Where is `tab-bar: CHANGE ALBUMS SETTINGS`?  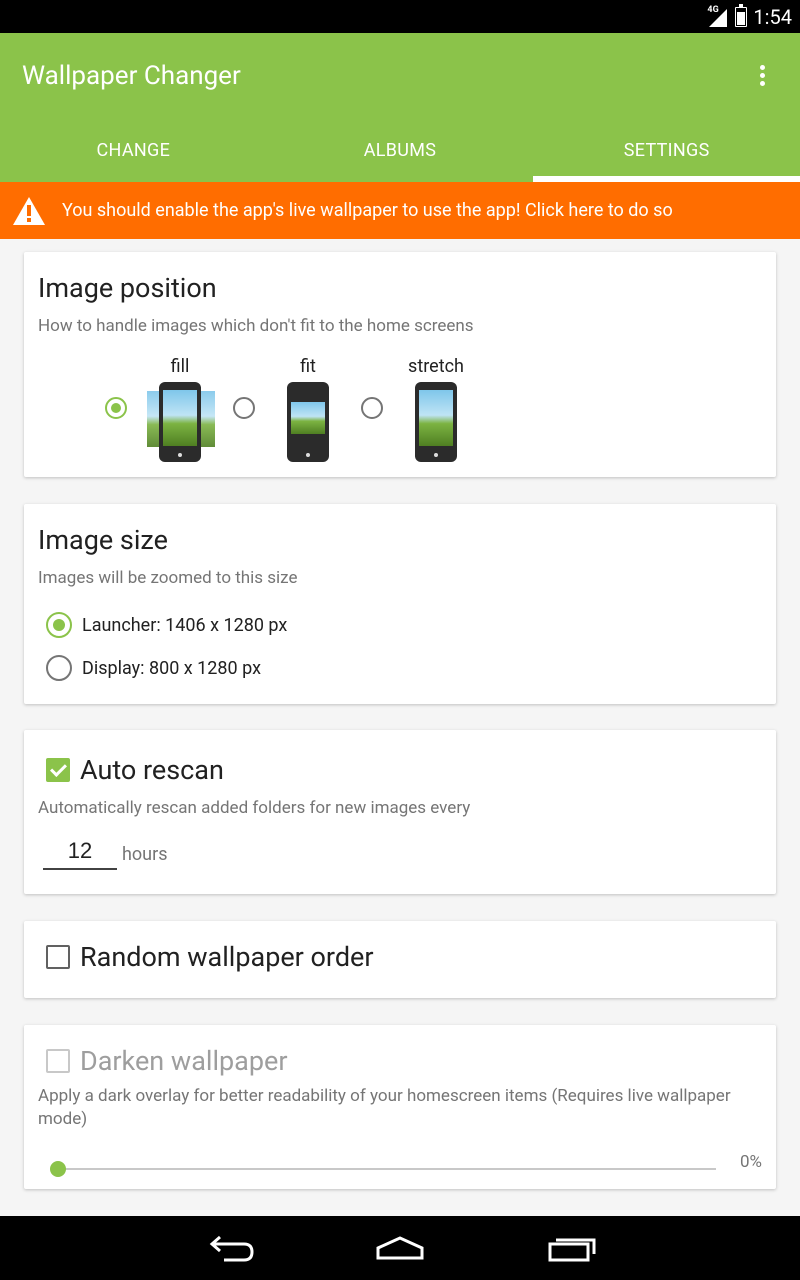 tab-bar: CHANGE ALBUMS SETTINGS is located at coordinates (400, 150).